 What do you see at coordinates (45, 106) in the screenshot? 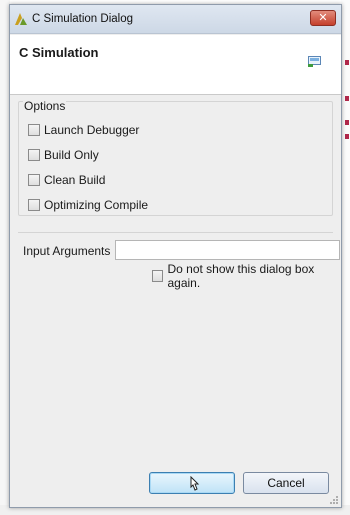
I see `options-group-label: Options` at bounding box center [45, 106].